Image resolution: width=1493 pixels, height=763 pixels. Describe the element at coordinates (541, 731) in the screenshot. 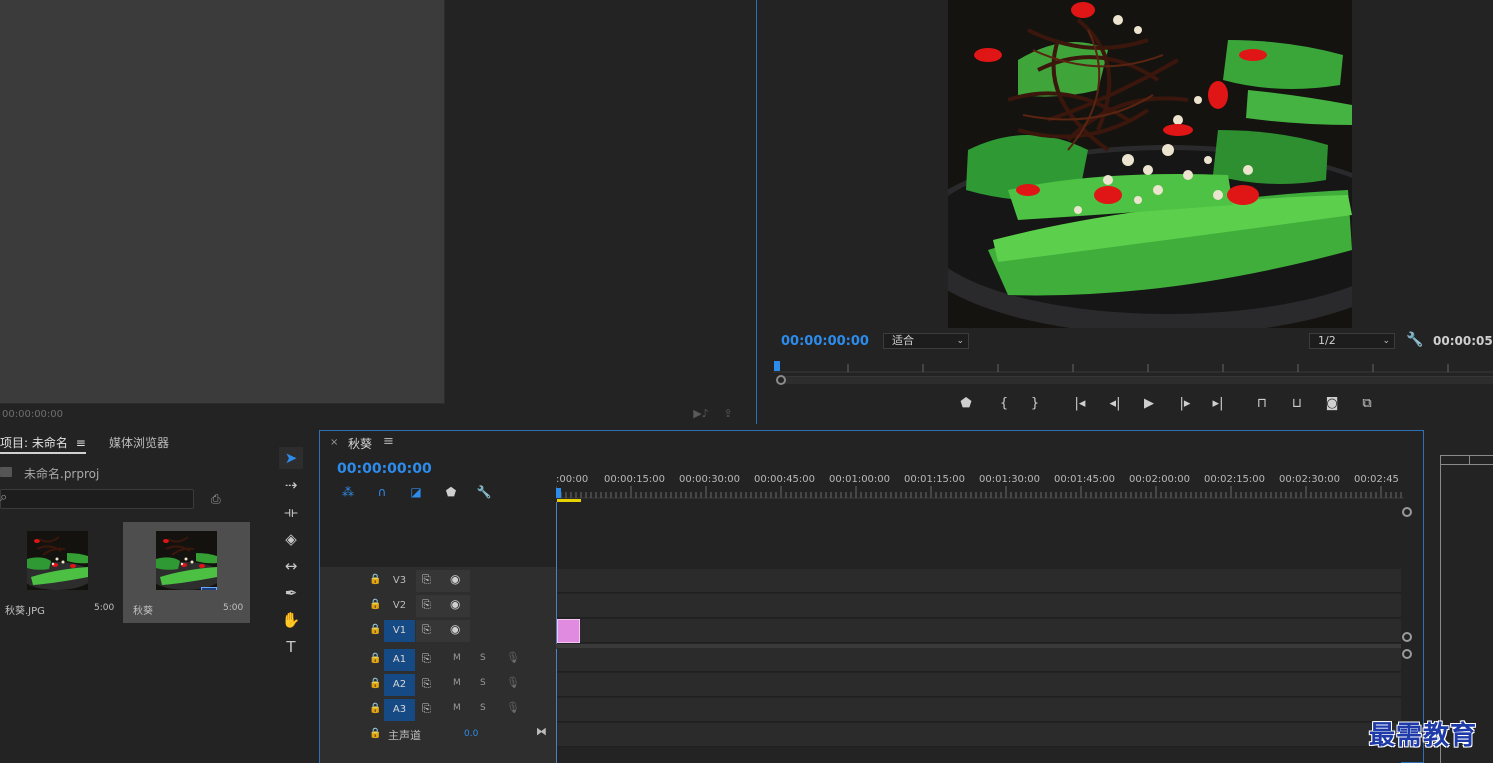

I see `go-to-end-icon: ⧓` at that location.